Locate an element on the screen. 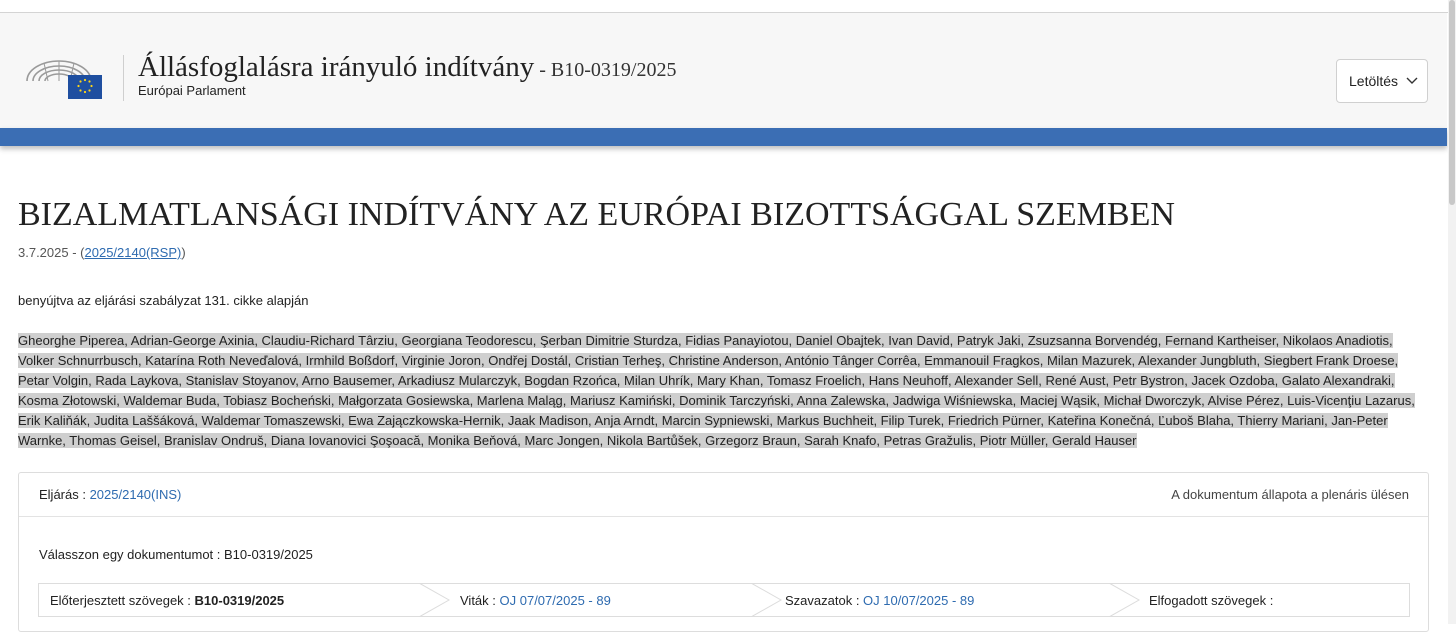 Image resolution: width=1456 pixels, height=632 pixels. step-label: Viták : is located at coordinates (480, 600).